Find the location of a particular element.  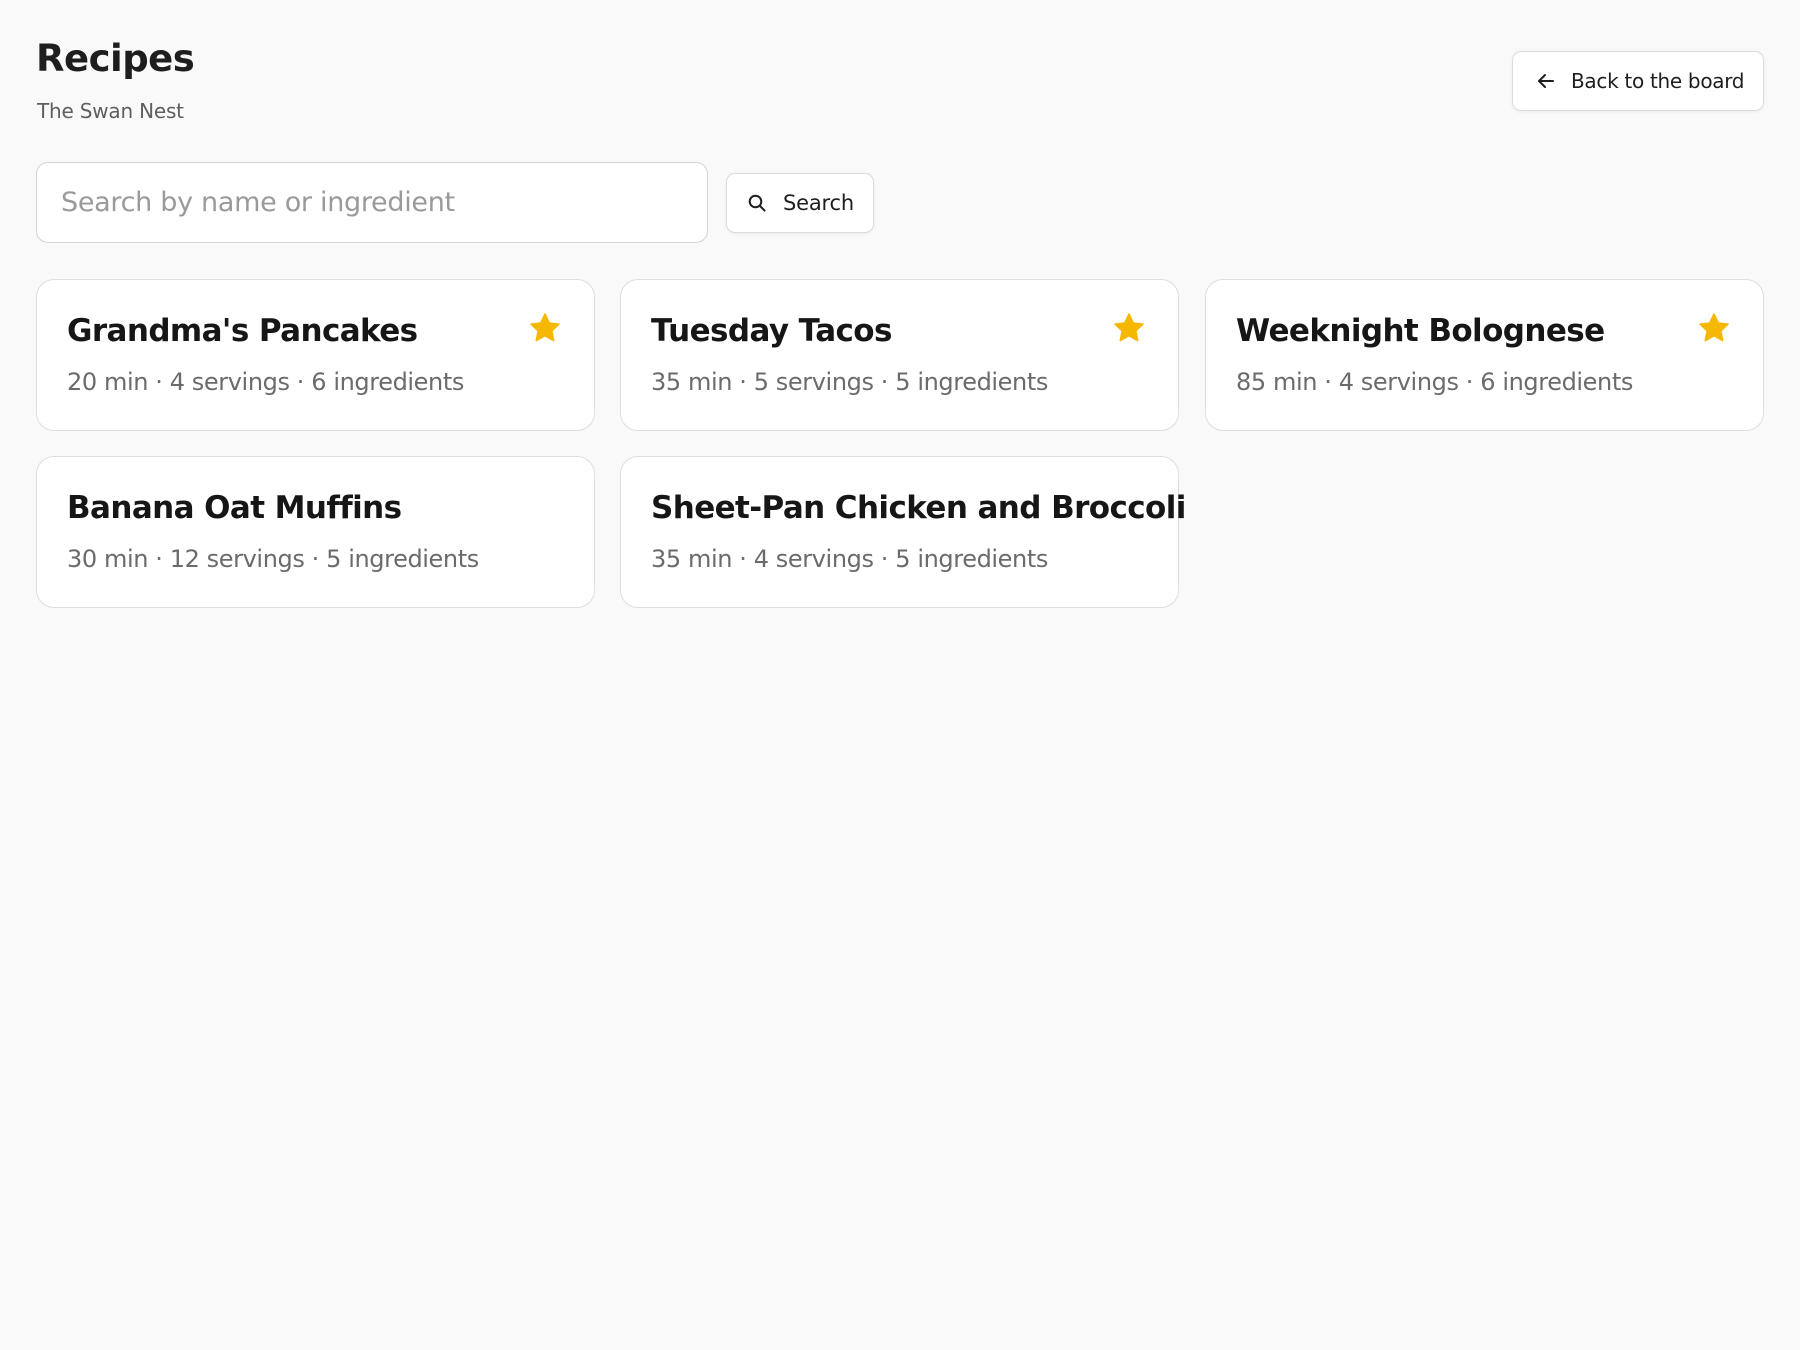

back-to-board-button: Back to the board is located at coordinates (1638, 81).